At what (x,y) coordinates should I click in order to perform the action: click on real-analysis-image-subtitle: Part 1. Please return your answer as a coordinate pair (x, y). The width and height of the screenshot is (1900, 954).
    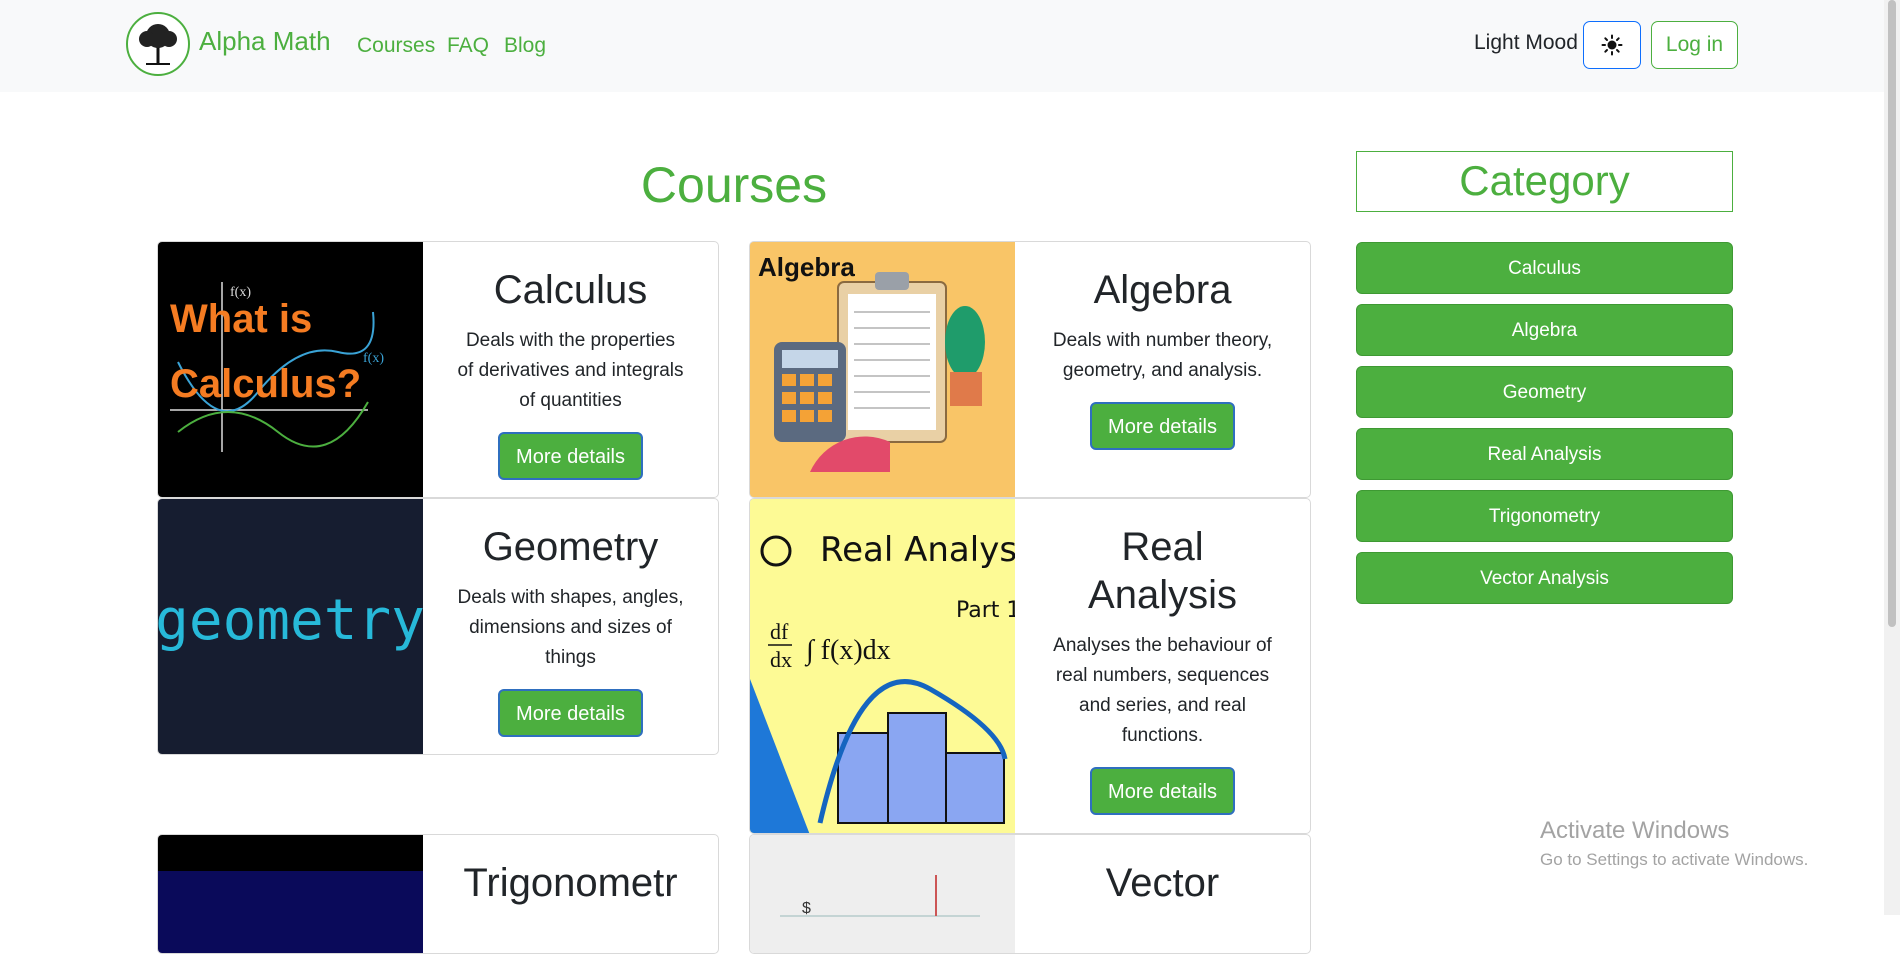
    Looking at the image, I should click on (985, 610).